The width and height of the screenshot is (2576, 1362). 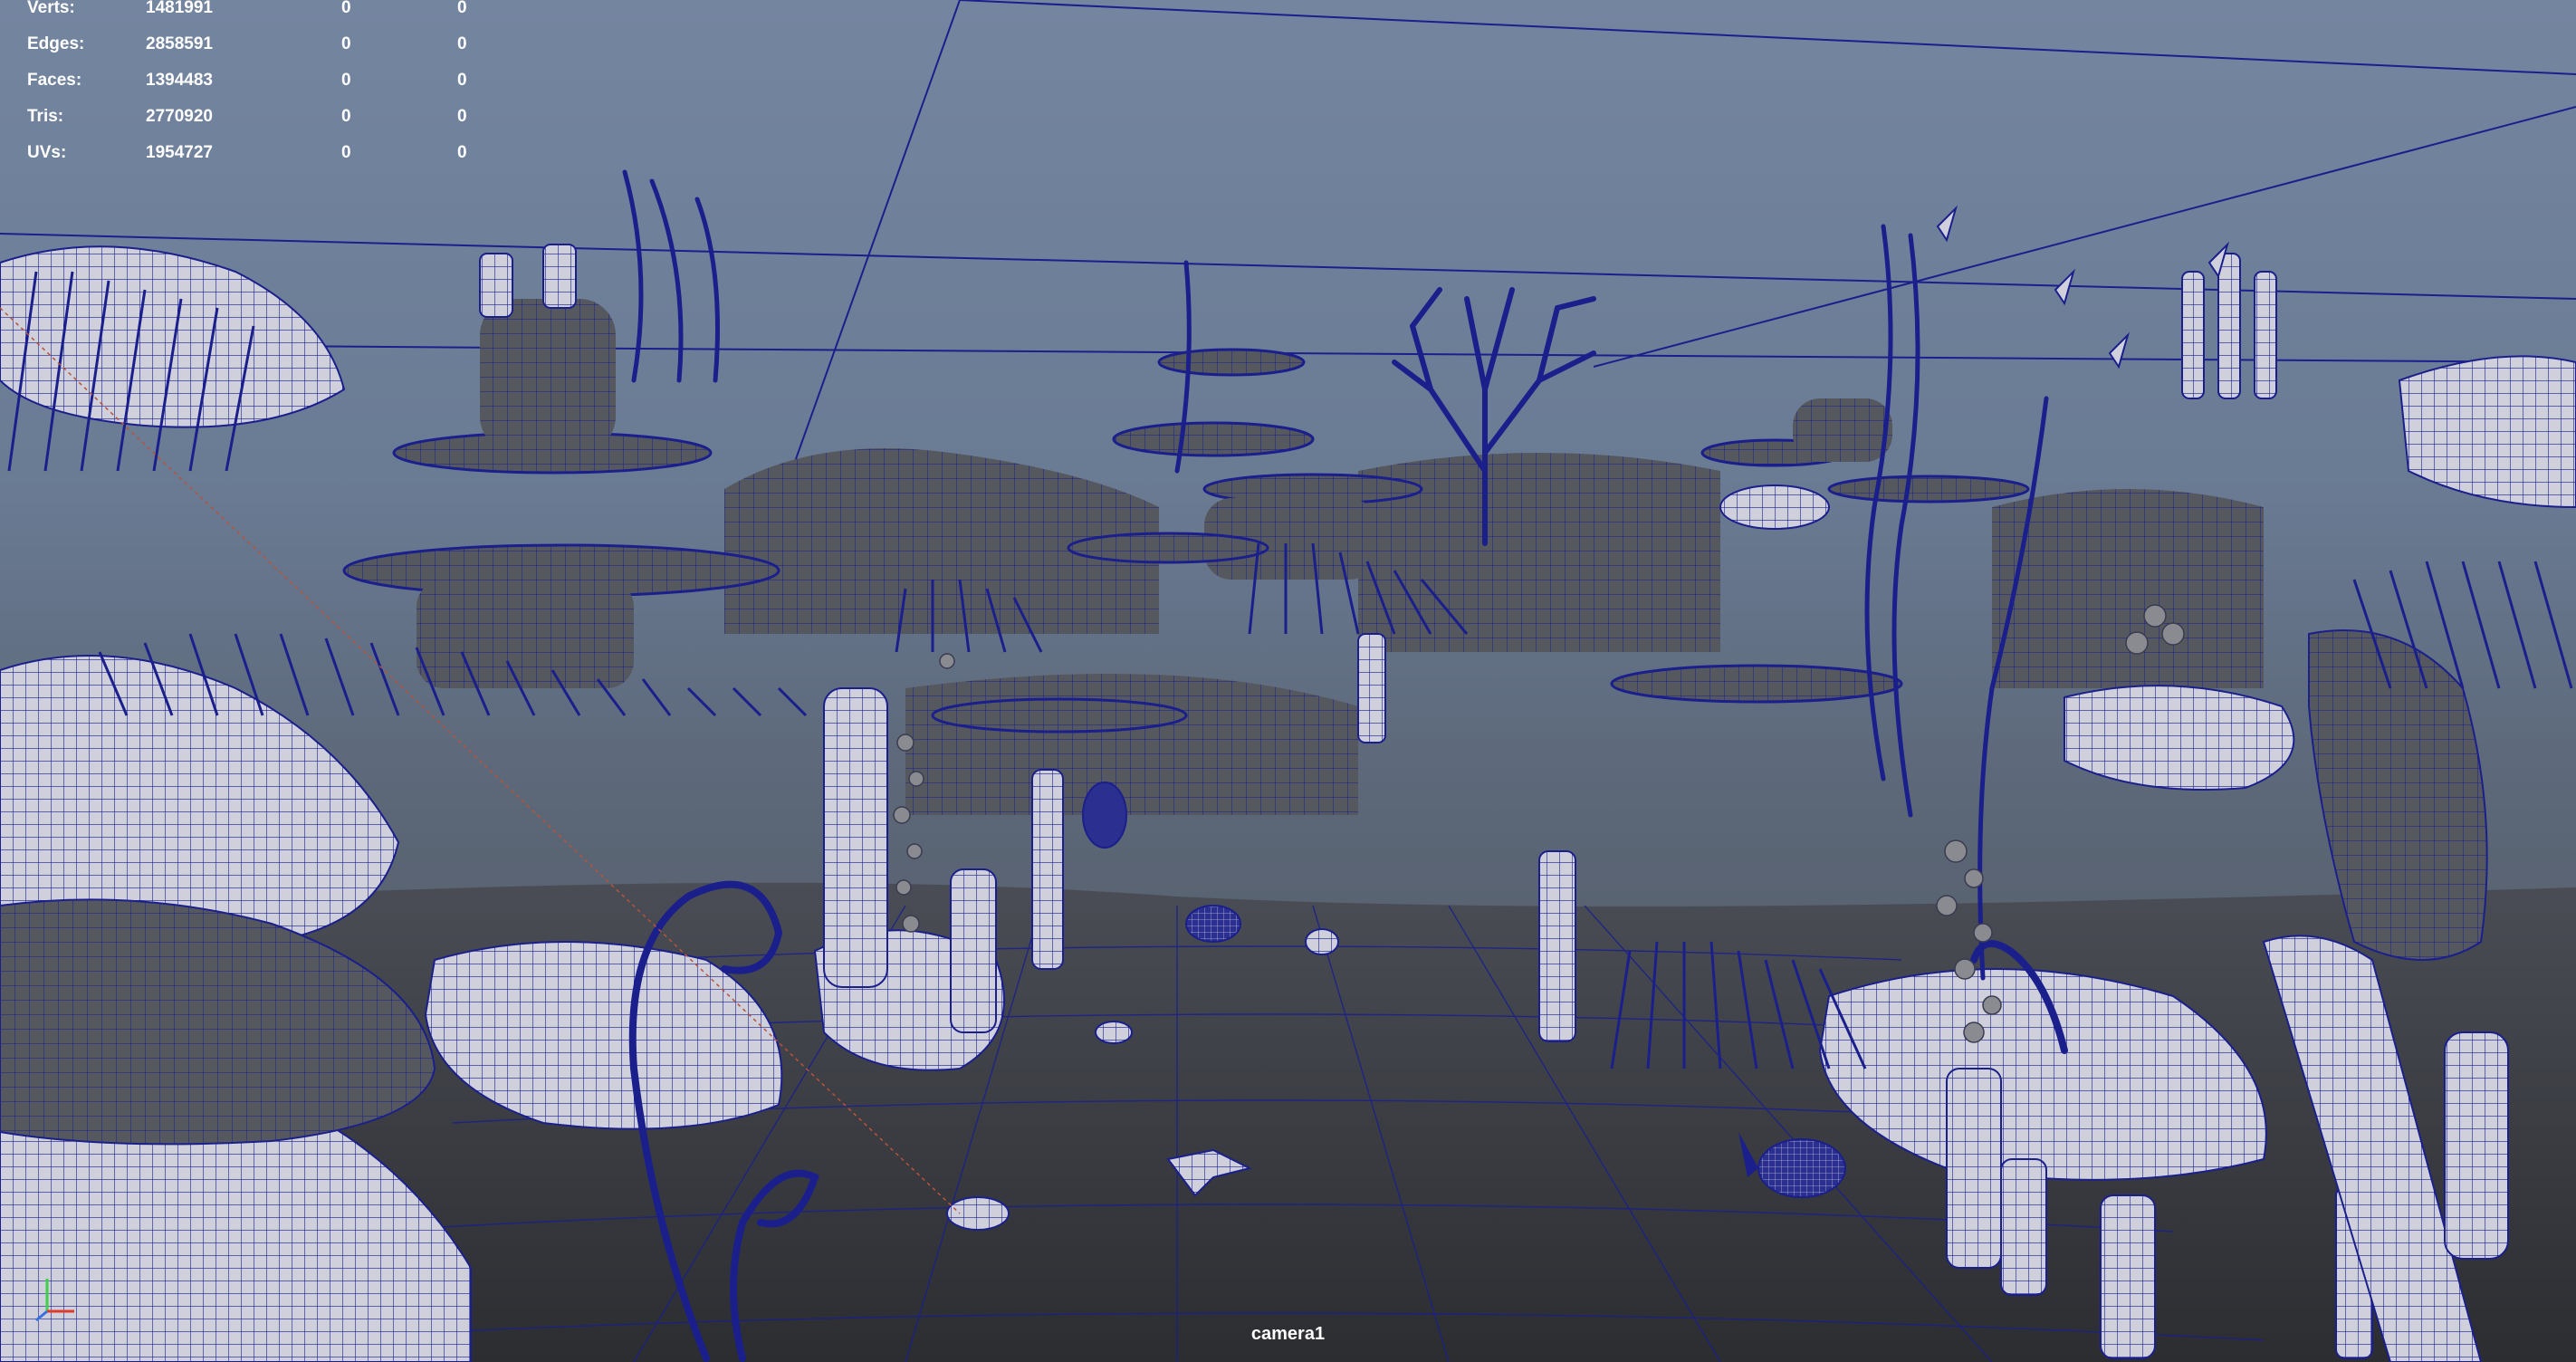 I want to click on hud-label: Edges:, so click(x=56, y=43).